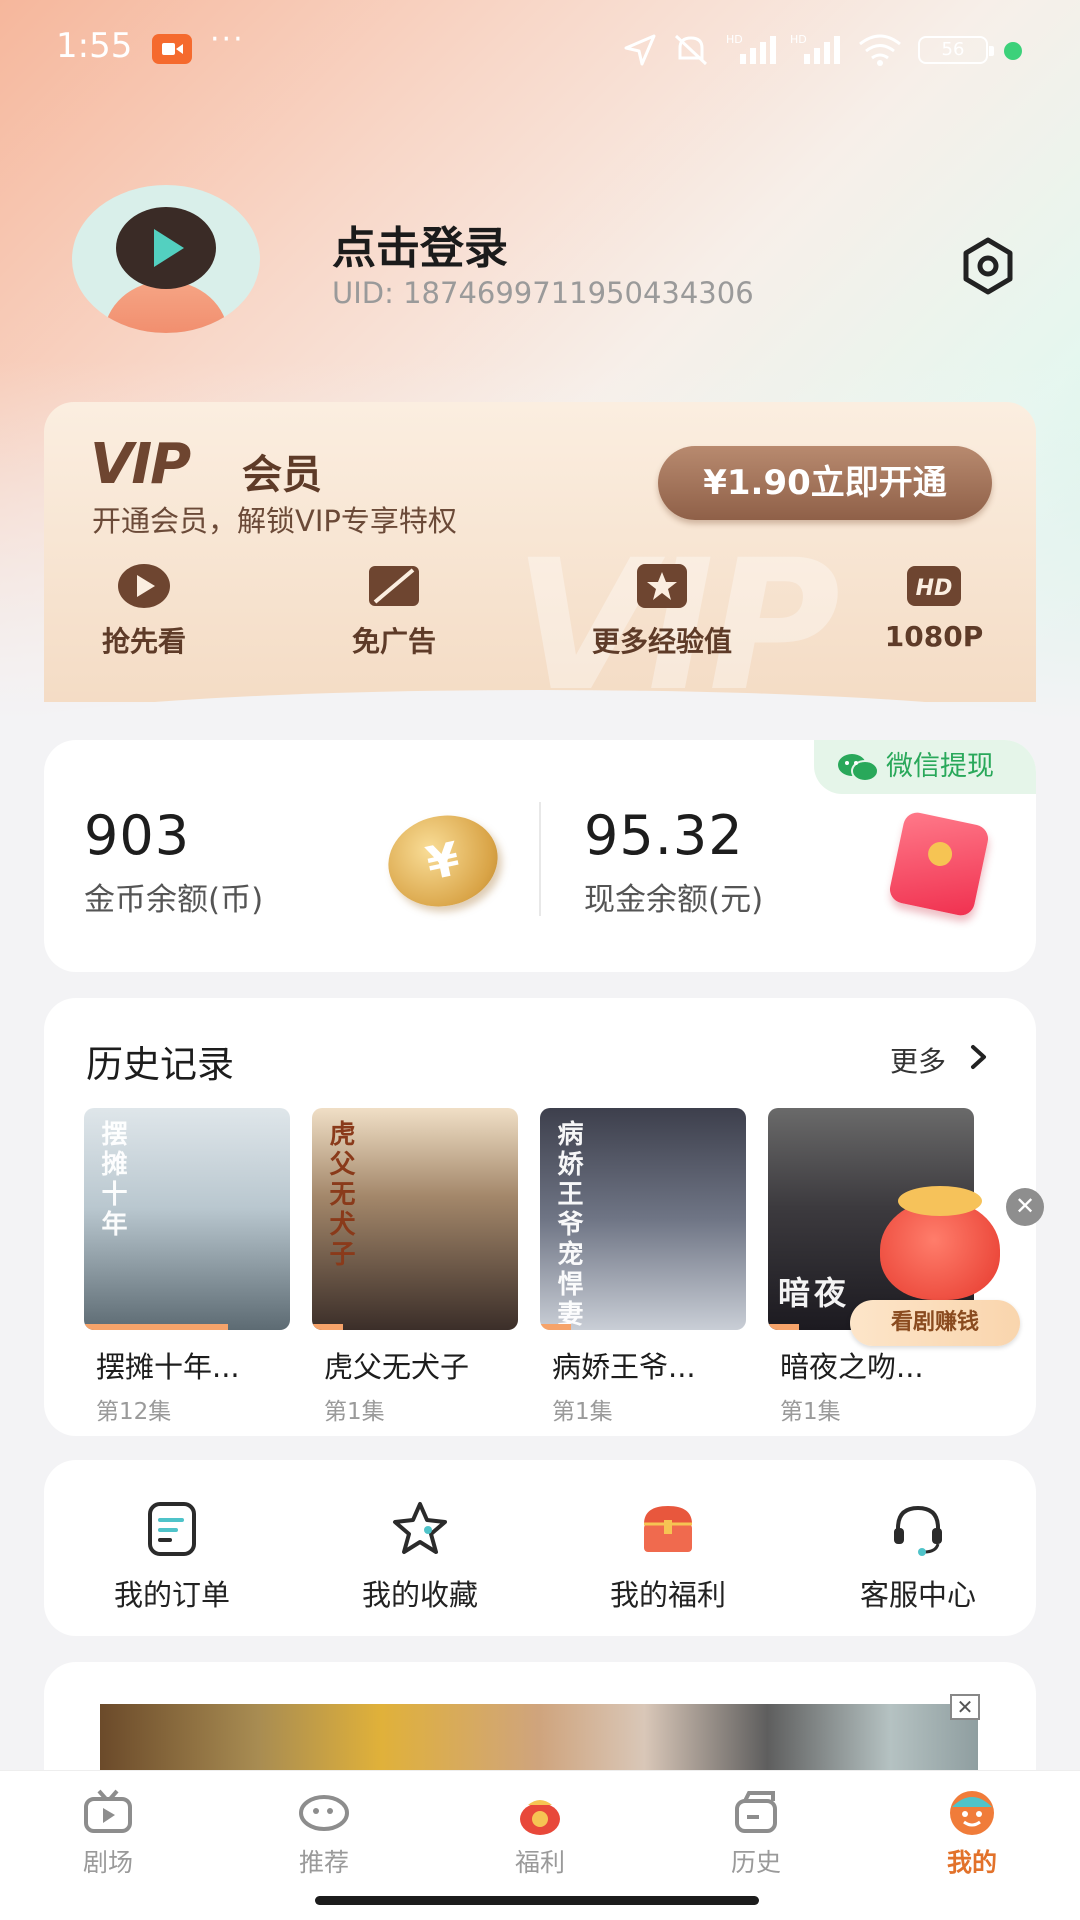 The height and width of the screenshot is (1920, 1080). Describe the element at coordinates (394, 611) in the screenshot. I see `perk-no-ads: 免广告` at that location.